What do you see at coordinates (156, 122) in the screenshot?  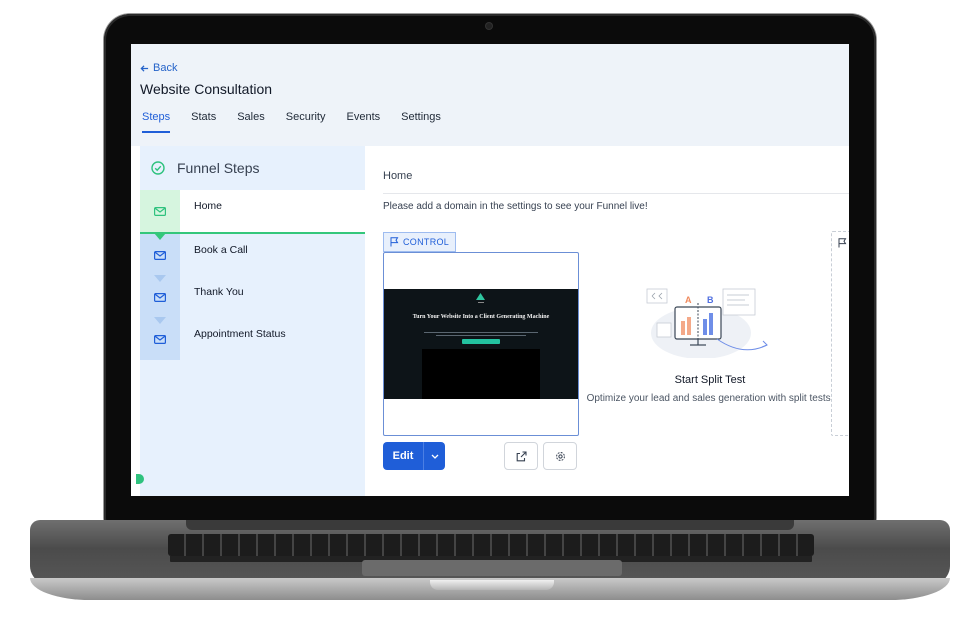 I see `tab-steps: Steps` at bounding box center [156, 122].